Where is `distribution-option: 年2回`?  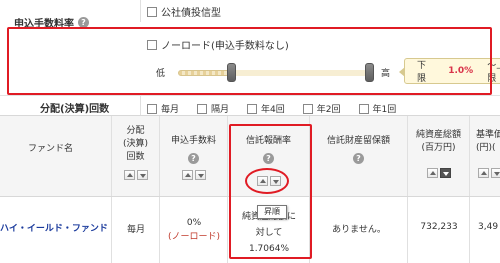
distribution-option: 年2回 is located at coordinates (321, 108).